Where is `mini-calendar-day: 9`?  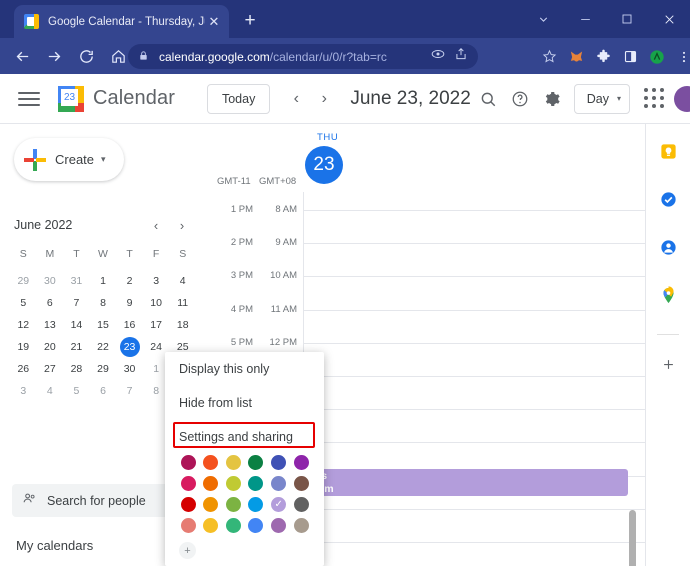
mini-calendar-day: 9 is located at coordinates (129, 303).